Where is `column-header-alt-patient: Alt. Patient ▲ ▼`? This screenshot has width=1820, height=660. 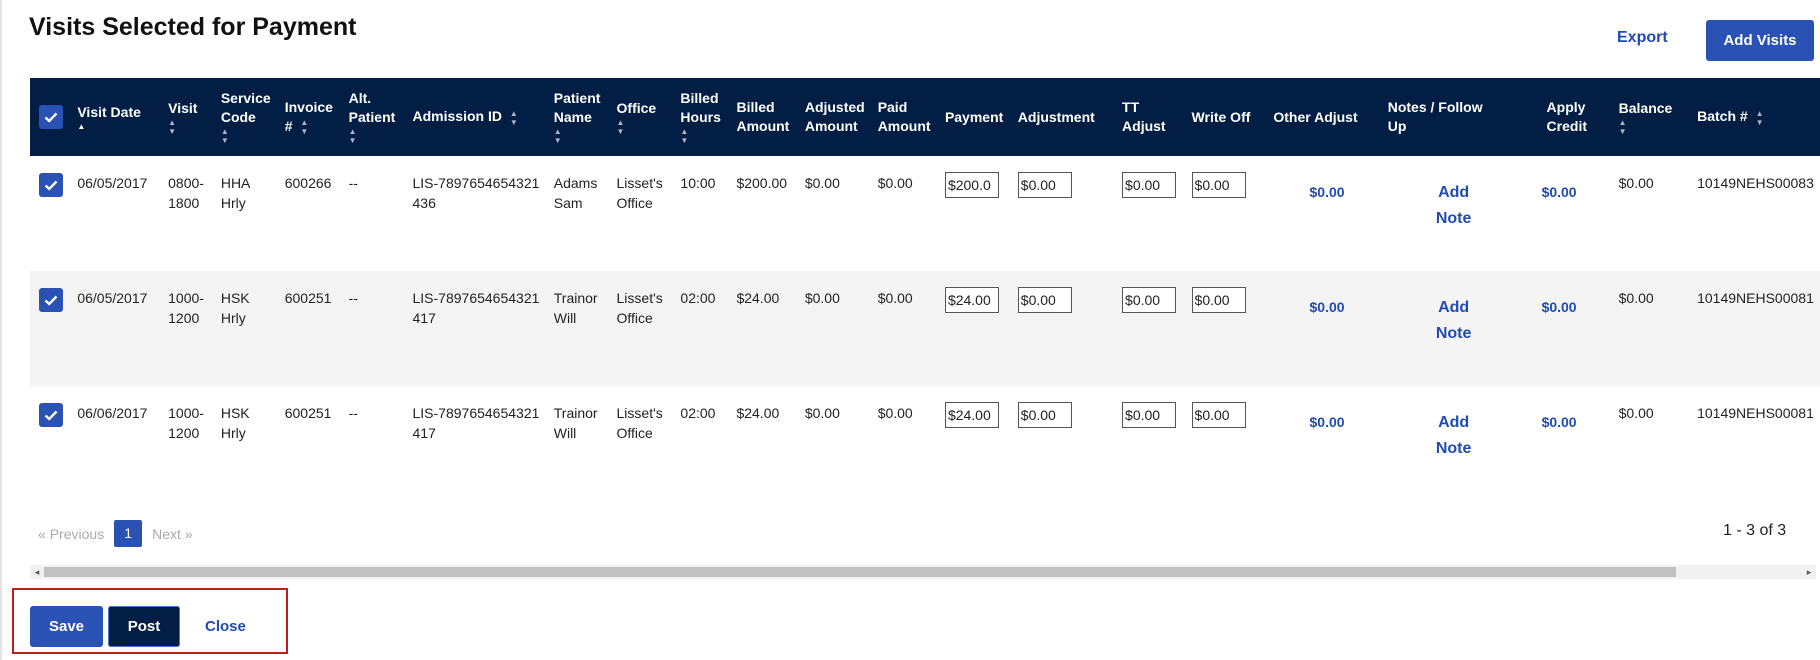
column-header-alt-patient: Alt. Patient ▲ ▼ is located at coordinates (374, 117).